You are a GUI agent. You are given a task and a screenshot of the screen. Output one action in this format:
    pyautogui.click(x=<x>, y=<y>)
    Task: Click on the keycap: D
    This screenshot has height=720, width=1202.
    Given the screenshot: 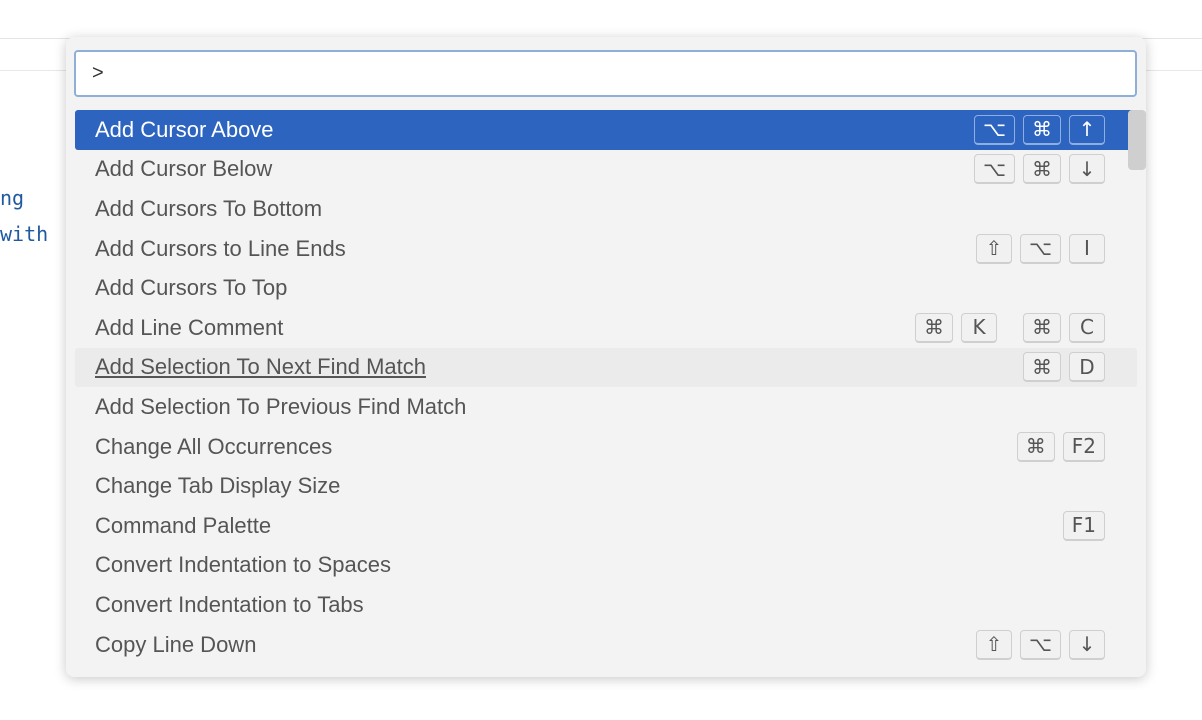 What is the action you would take?
    pyautogui.click(x=1087, y=367)
    